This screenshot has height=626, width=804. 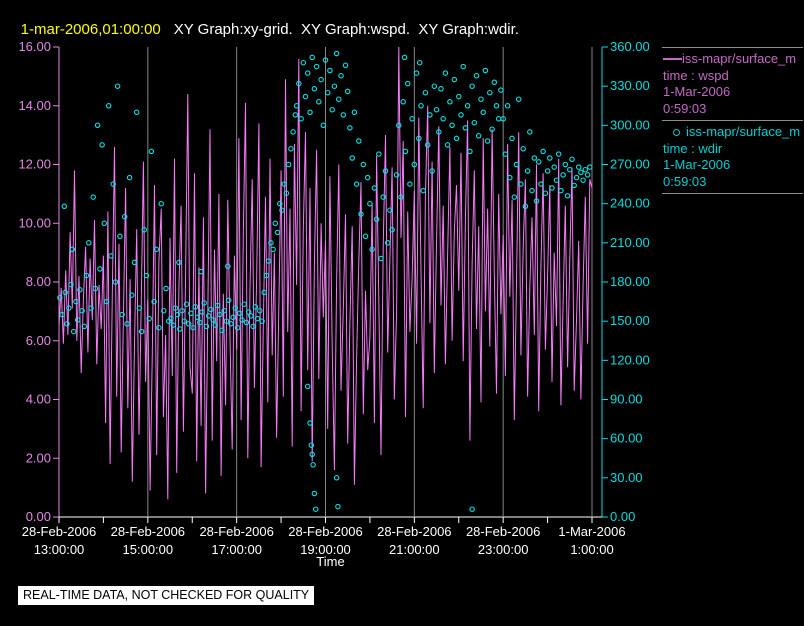 What do you see at coordinates (626, 438) in the screenshot?
I see `right-axis-tick-label: 60.00` at bounding box center [626, 438].